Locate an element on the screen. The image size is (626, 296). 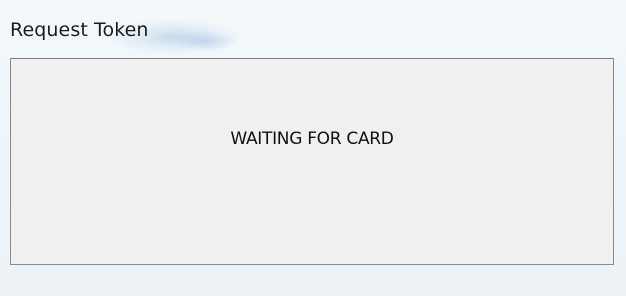
window-title: Request Token is located at coordinates (79, 30).